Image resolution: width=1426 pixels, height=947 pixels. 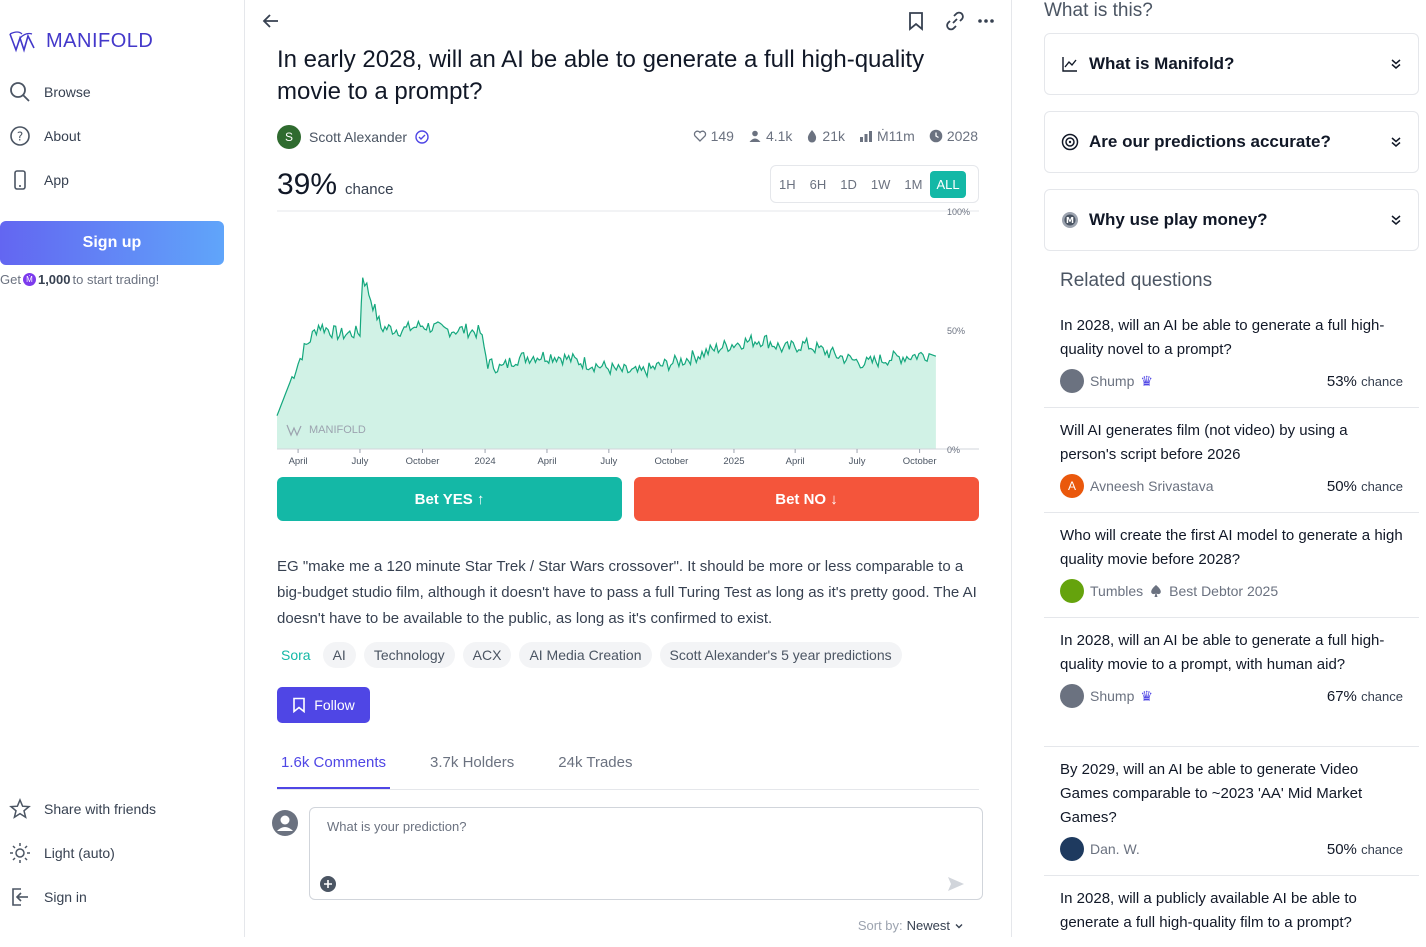 What do you see at coordinates (1136, 280) in the screenshot?
I see `related-questions-heading: Related questions` at bounding box center [1136, 280].